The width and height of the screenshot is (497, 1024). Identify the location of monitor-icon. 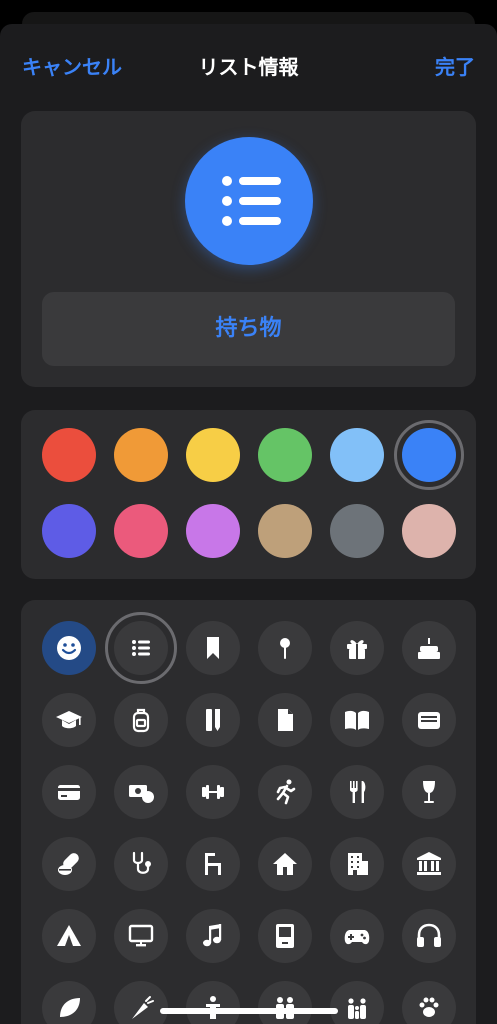
(141, 936).